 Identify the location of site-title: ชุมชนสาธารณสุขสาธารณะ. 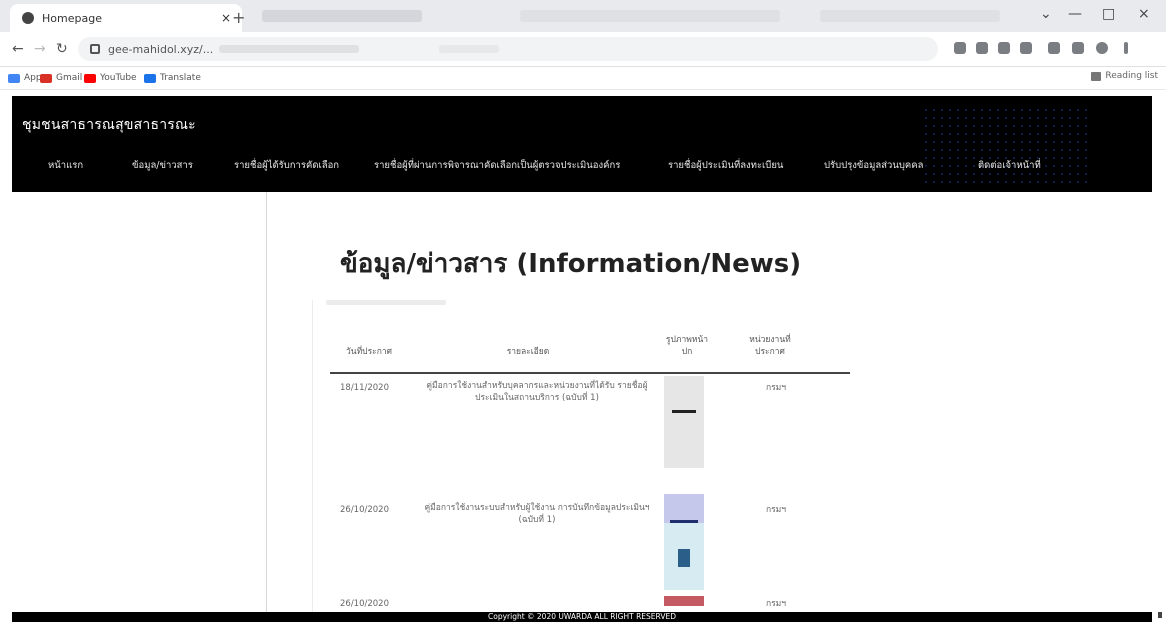
(109, 125).